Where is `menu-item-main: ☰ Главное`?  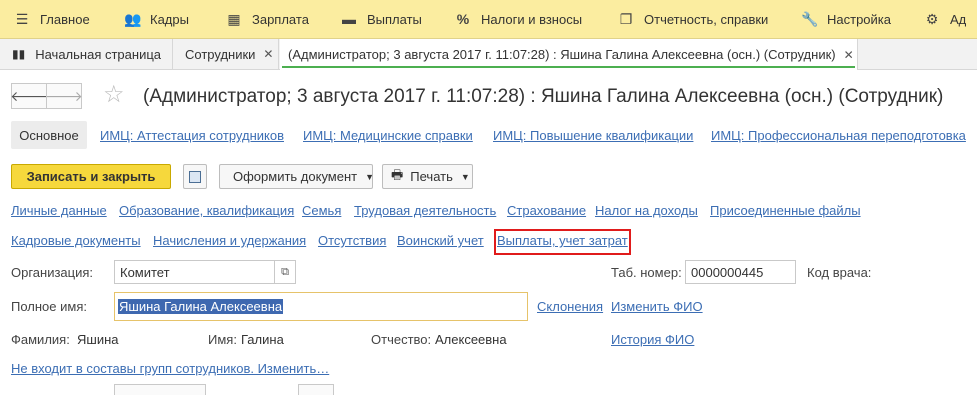 menu-item-main: ☰ Главное is located at coordinates (52, 19).